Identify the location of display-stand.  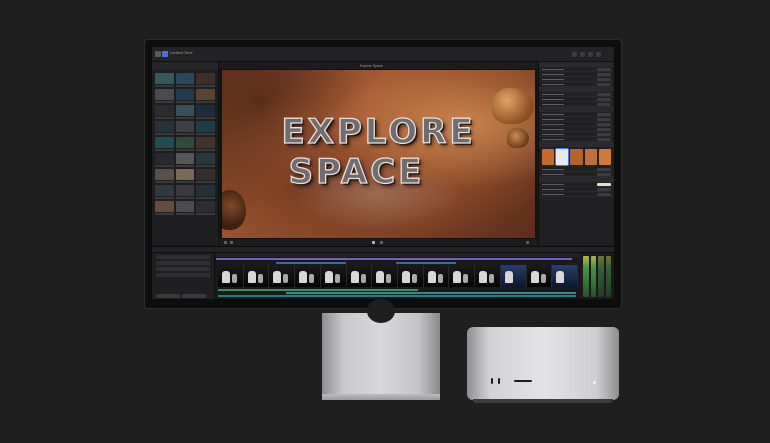
(381, 349).